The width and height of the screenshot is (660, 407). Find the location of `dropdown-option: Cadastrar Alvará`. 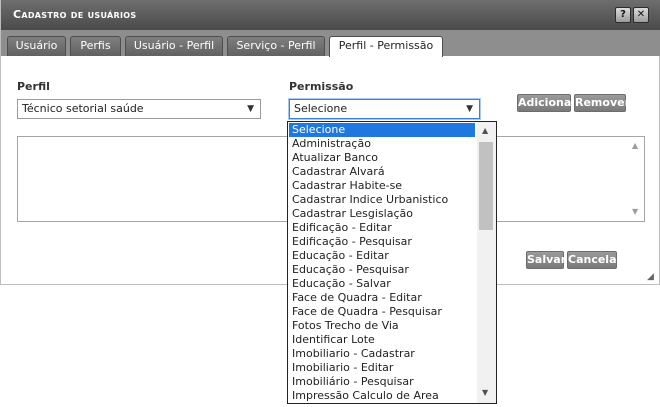

dropdown-option: Cadastrar Alvará is located at coordinates (382, 172).